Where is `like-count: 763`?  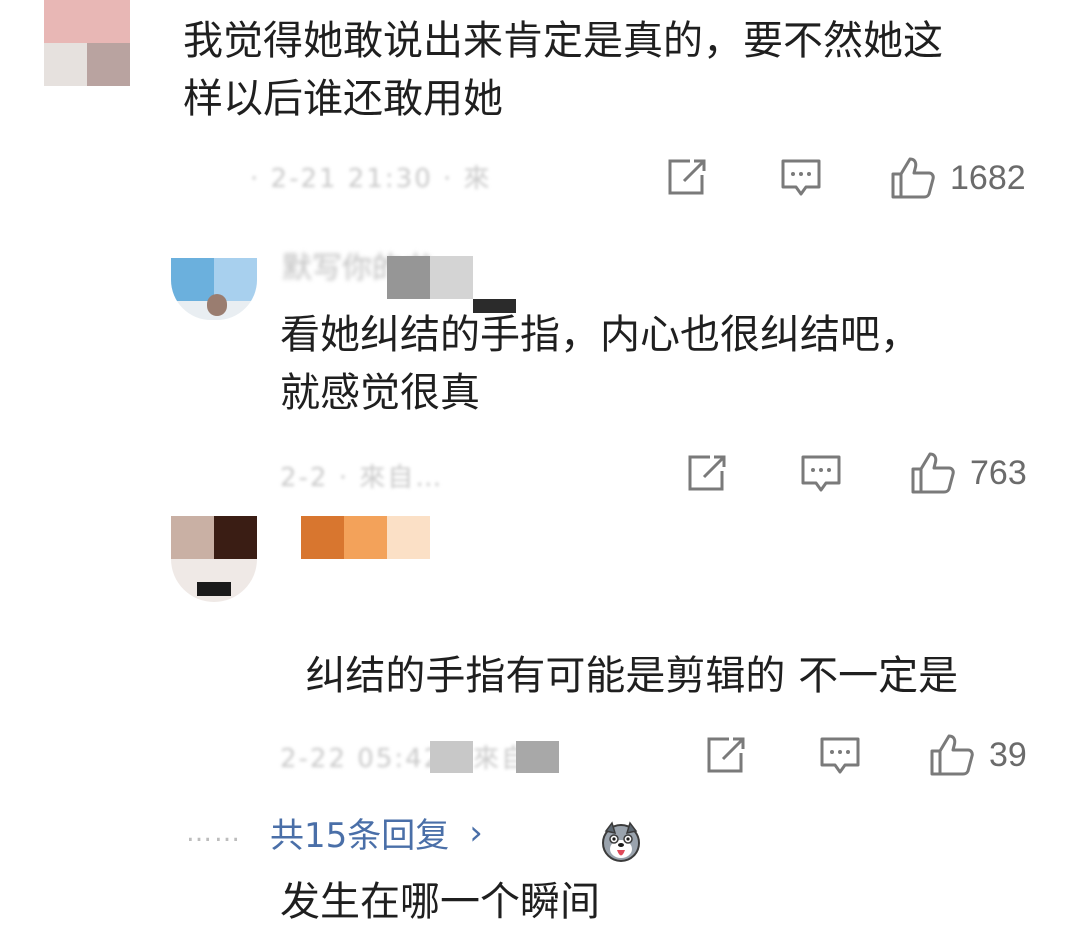
like-count: 763 is located at coordinates (998, 472).